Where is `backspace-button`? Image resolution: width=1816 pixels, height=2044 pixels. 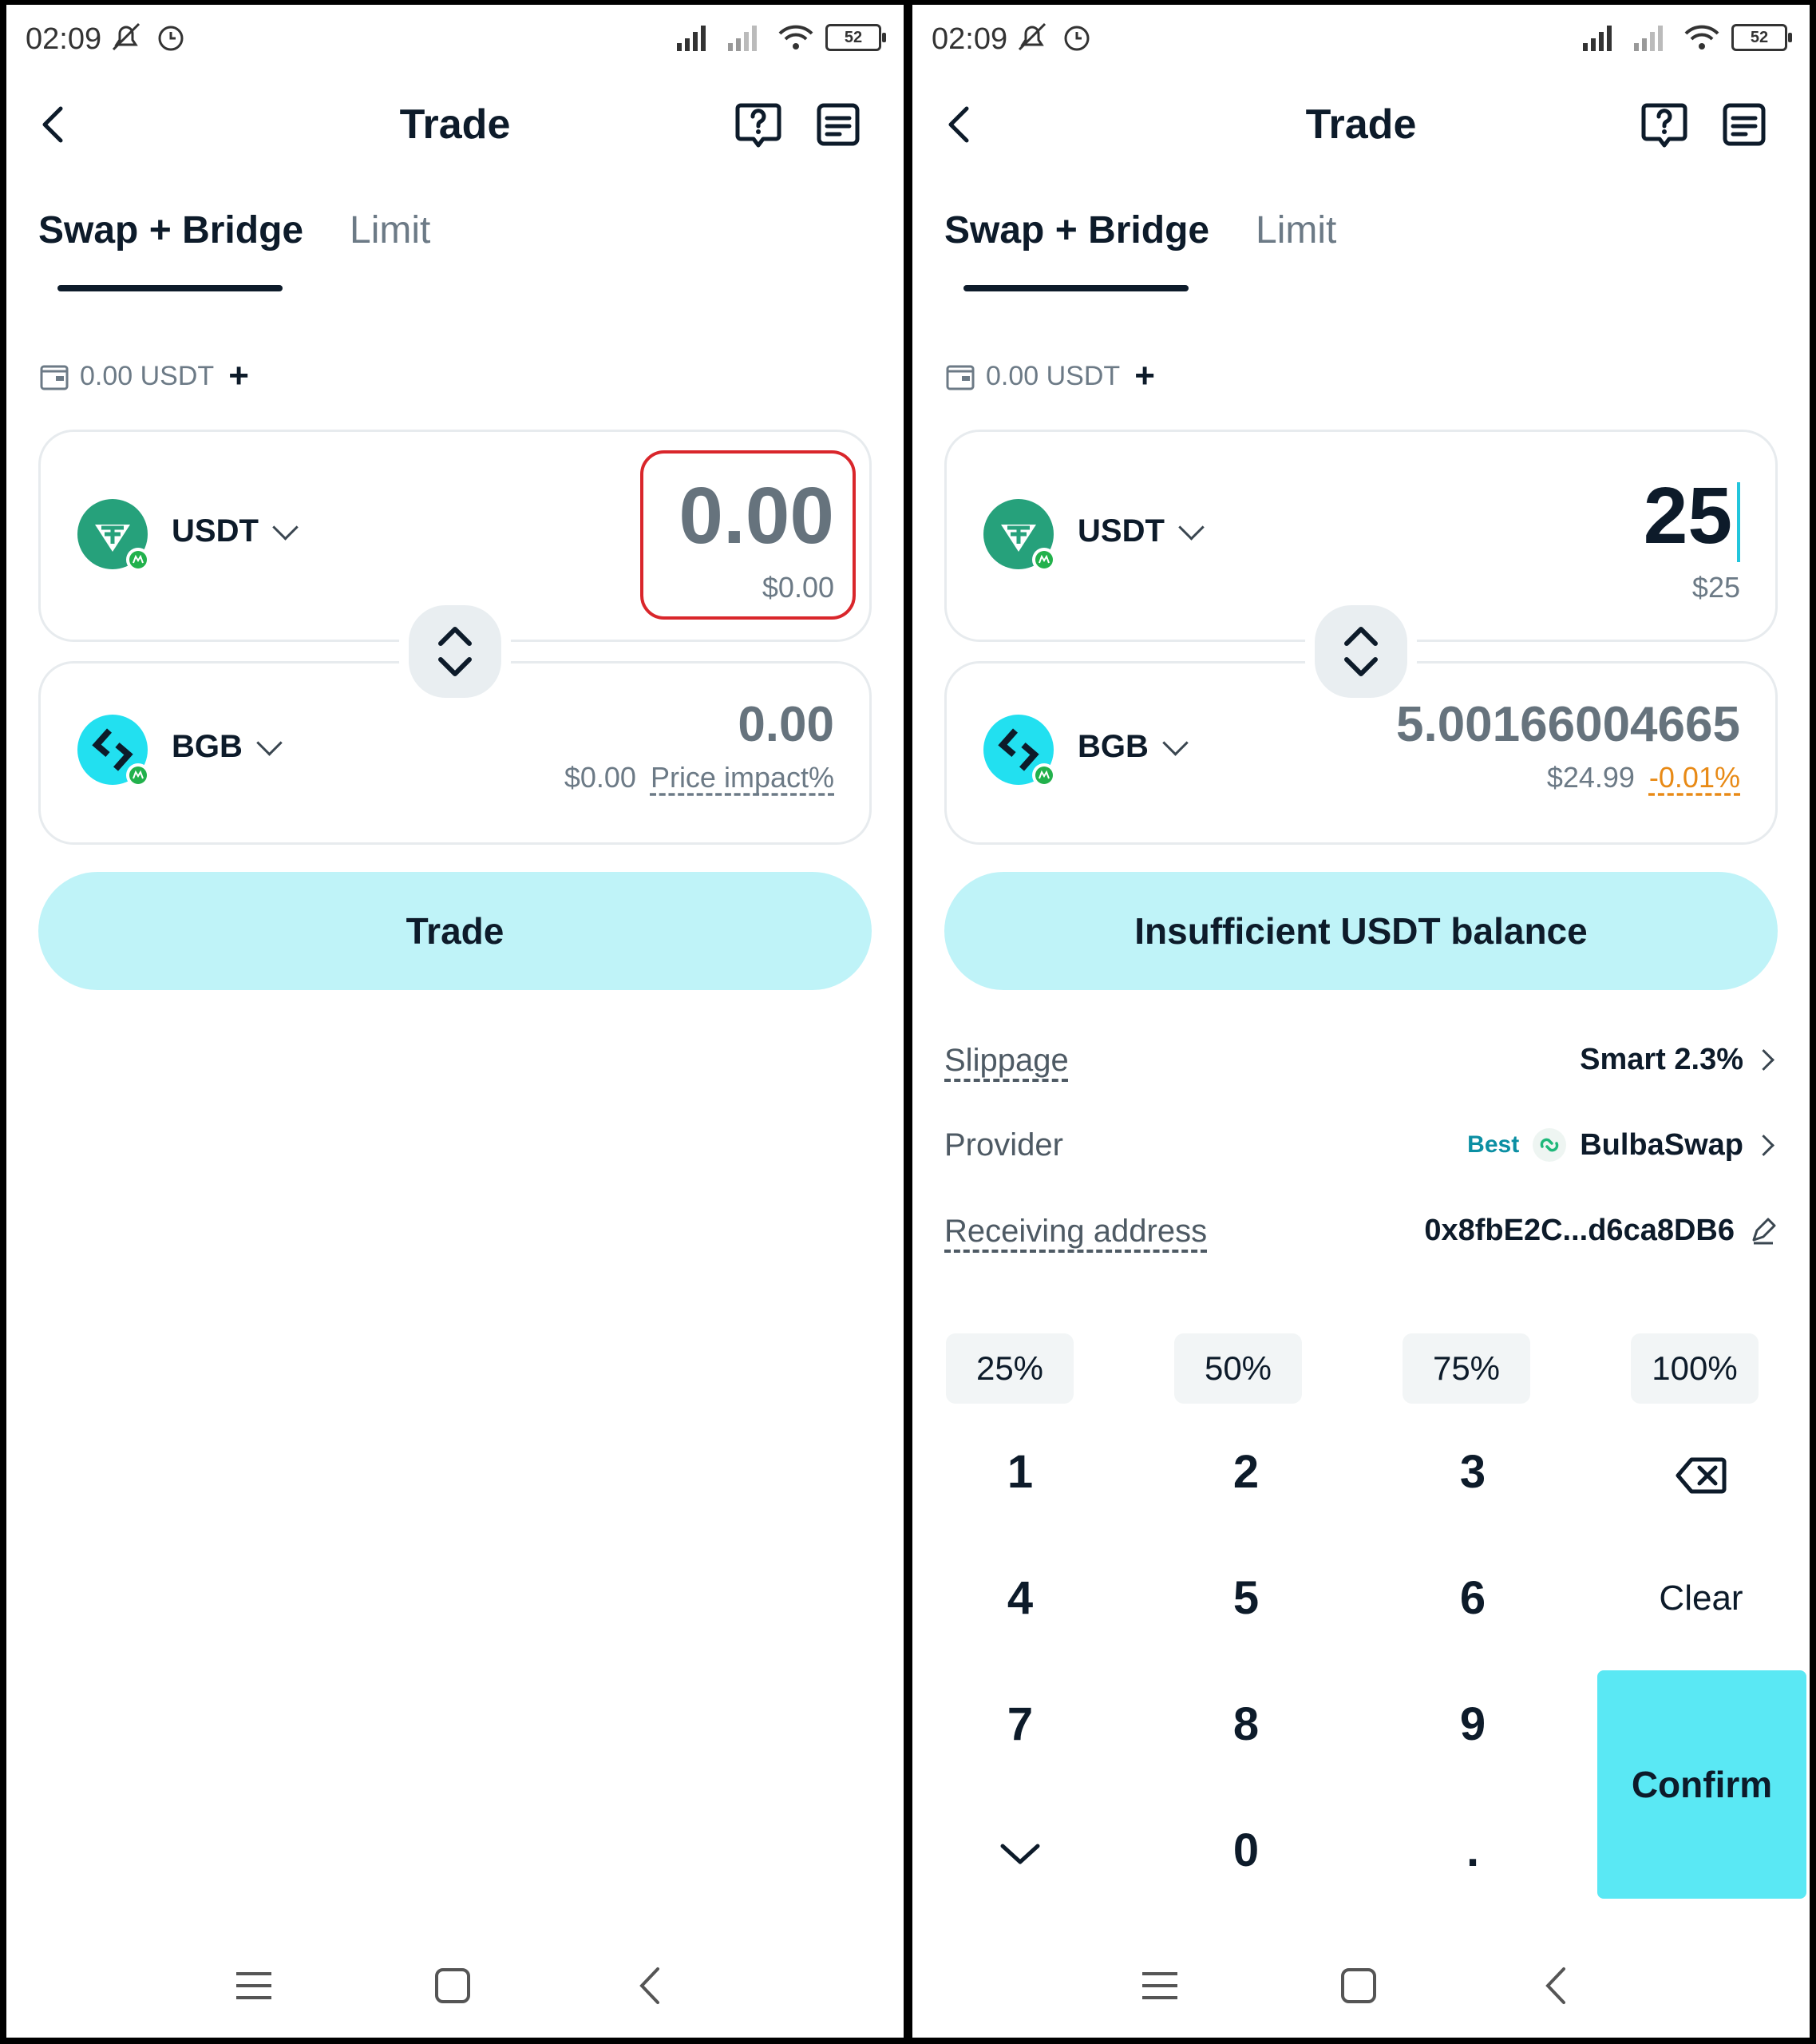
backspace-button is located at coordinates (1701, 1472).